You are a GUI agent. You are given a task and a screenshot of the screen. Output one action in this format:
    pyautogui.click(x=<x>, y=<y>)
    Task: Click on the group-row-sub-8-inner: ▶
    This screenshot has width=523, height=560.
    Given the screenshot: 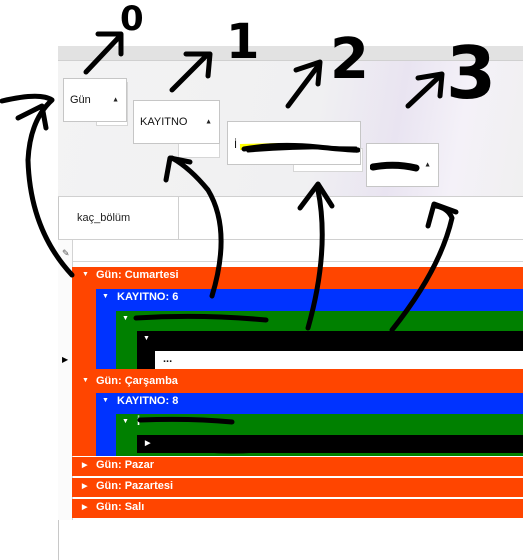 What is the action you would take?
    pyautogui.click(x=330, y=444)
    